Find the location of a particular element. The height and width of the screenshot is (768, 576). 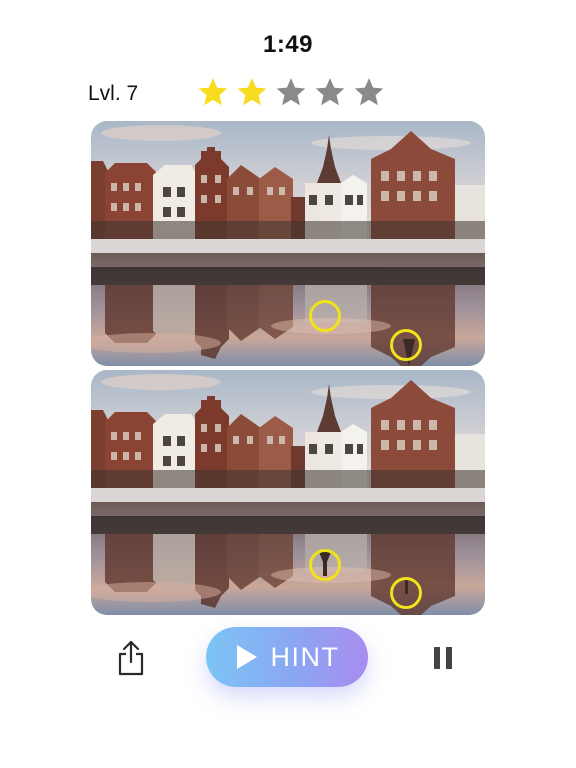

pause-button is located at coordinates (443, 658).